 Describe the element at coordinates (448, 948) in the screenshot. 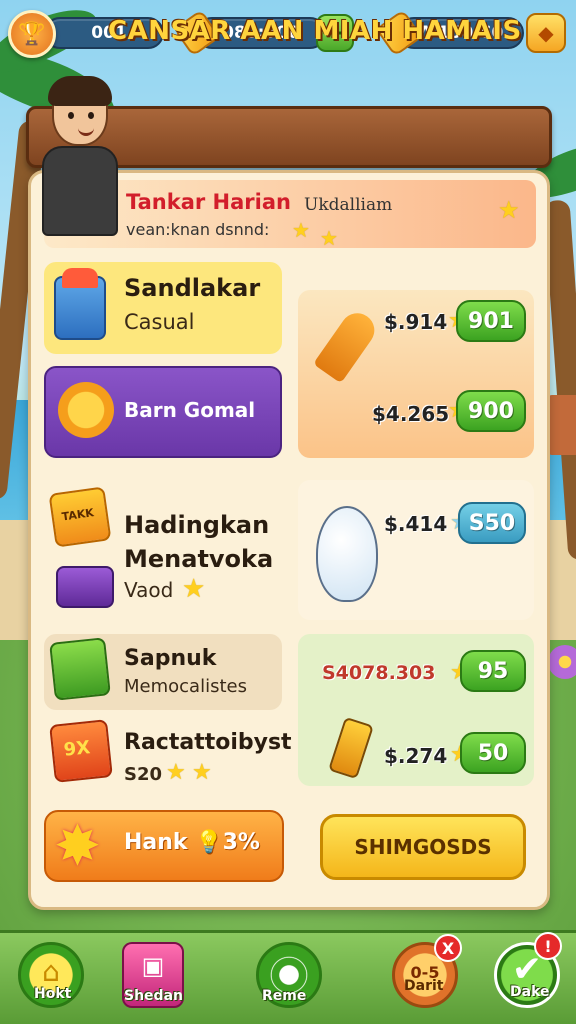

I see `notification-badge: X` at that location.